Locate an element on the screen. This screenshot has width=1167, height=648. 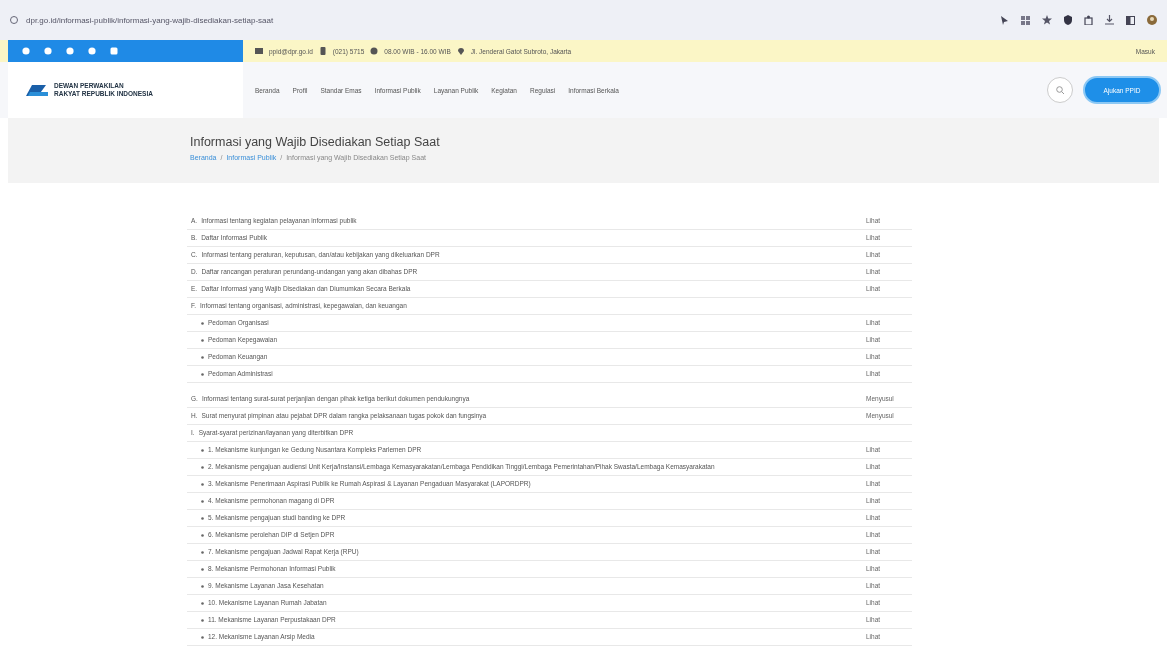
logo-icon is located at coordinates (37, 90).